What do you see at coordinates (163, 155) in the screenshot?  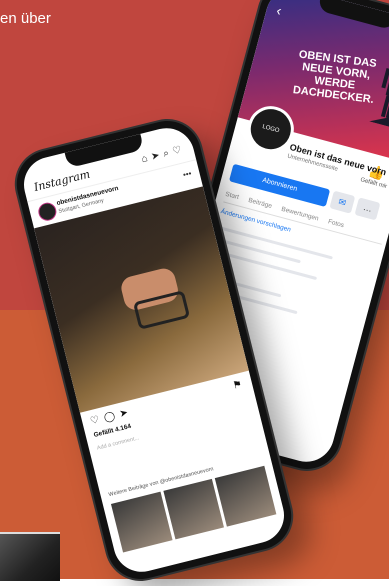 I see `header-icons: ⌂➤⌕♡` at bounding box center [163, 155].